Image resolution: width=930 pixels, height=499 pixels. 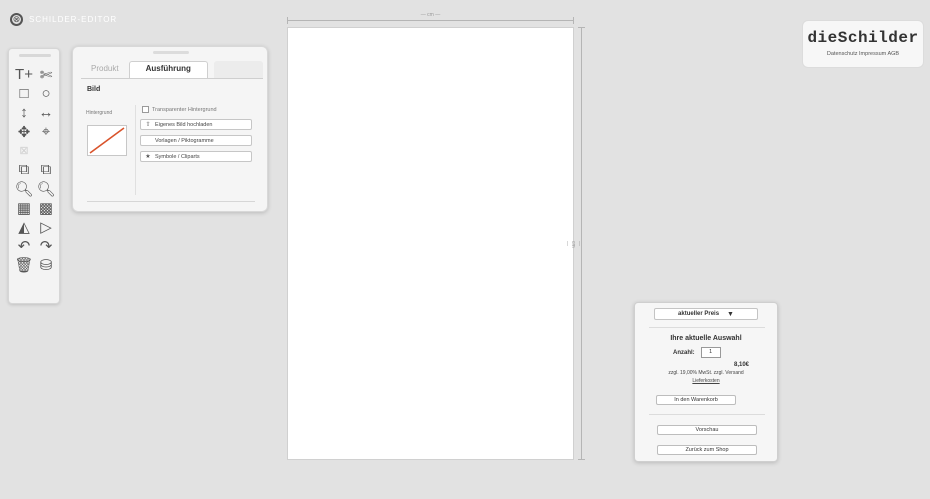 What do you see at coordinates (46, 188) in the screenshot?
I see `zoom-in-icon: 🔍︎` at bounding box center [46, 188].